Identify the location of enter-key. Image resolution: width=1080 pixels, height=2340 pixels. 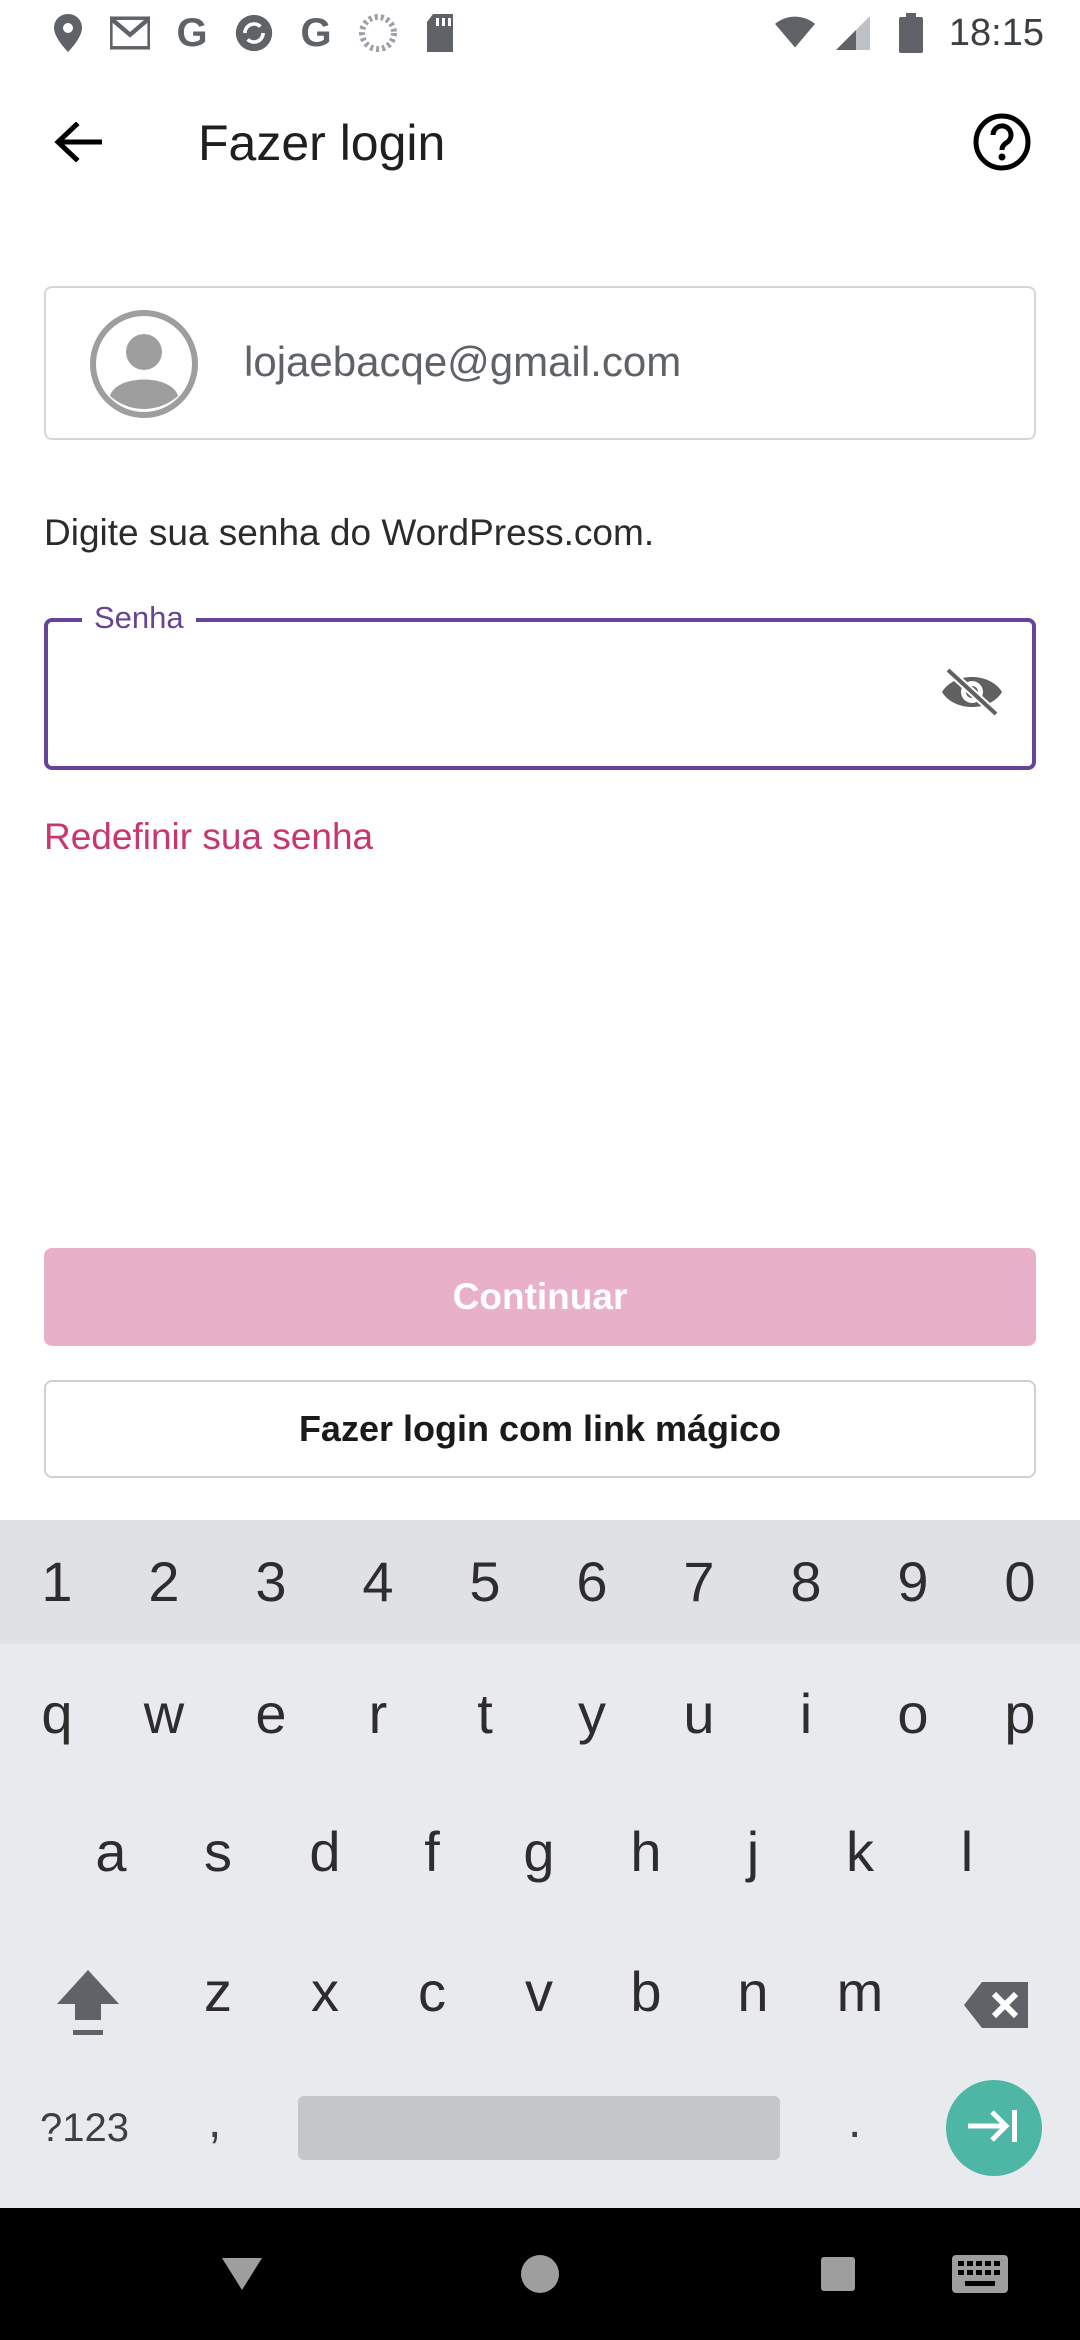
(994, 2128).